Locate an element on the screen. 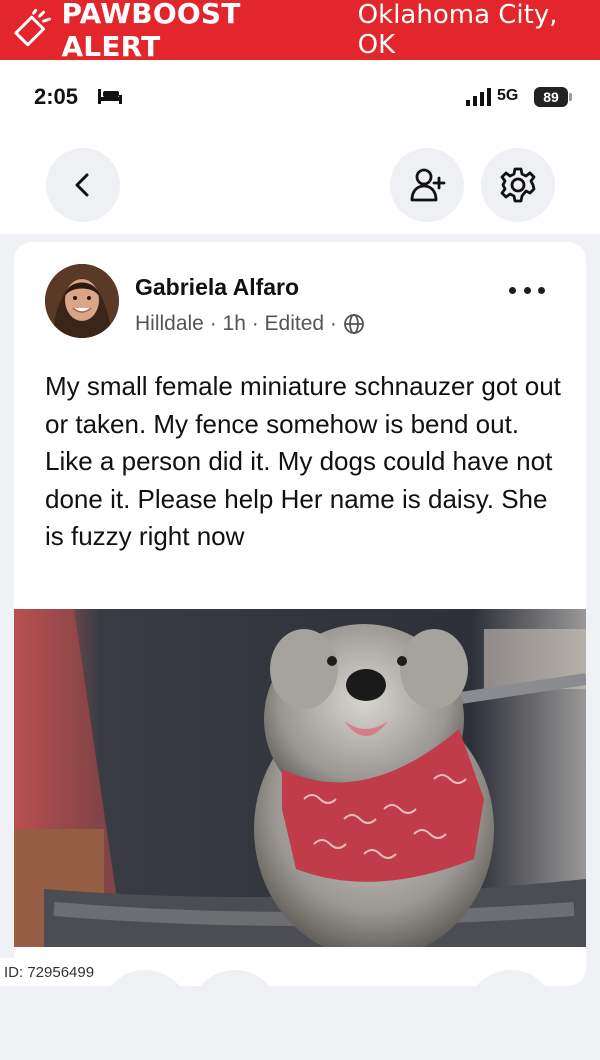  nav-bar is located at coordinates (300, 185).